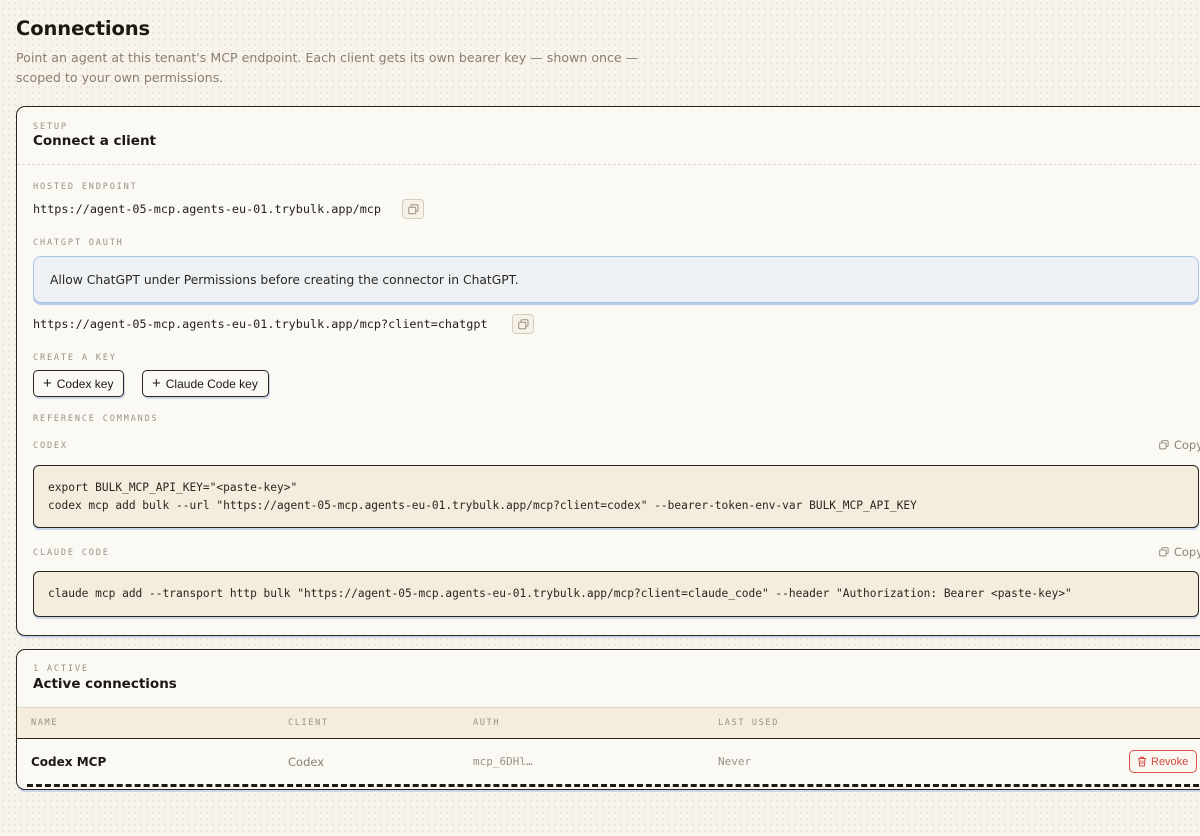  I want to click on connection-client: Codex, so click(306, 762).